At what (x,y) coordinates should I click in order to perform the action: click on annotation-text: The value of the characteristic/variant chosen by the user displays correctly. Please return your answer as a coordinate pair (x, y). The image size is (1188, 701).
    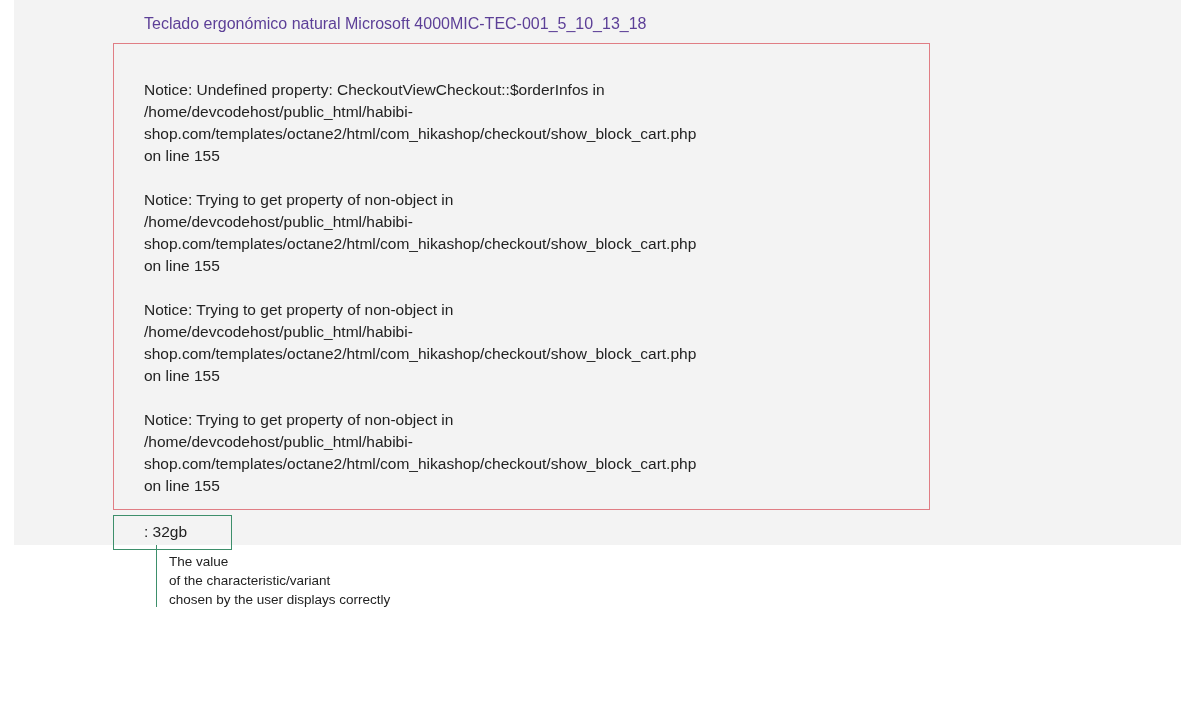
    Looking at the image, I should click on (280, 581).